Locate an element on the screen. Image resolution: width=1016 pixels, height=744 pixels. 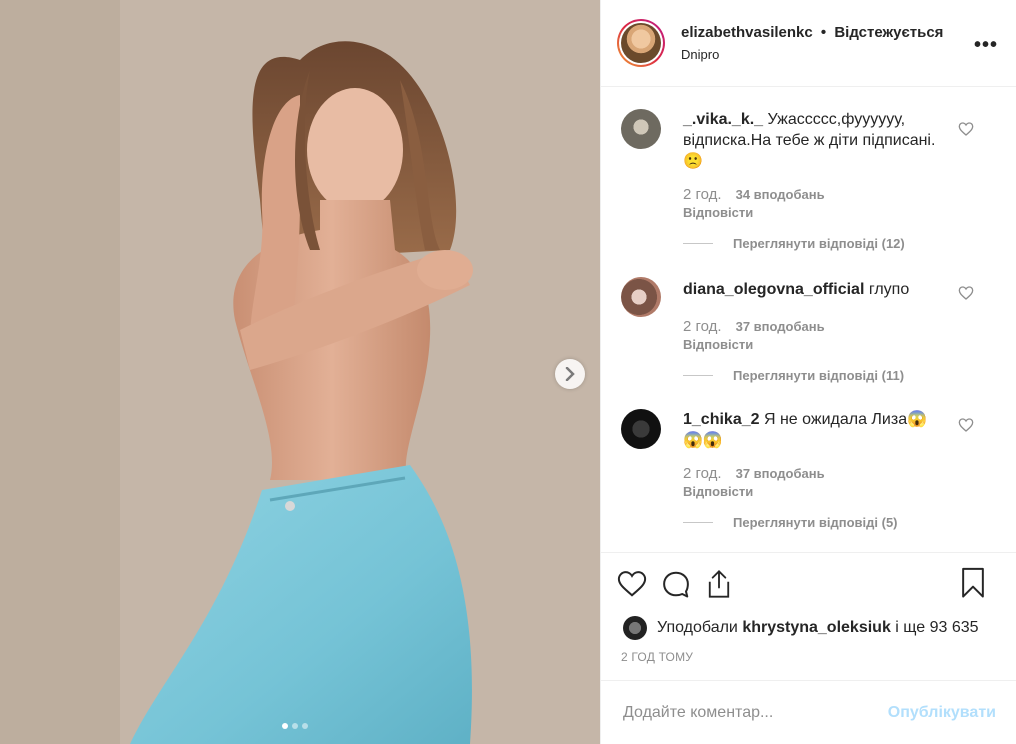
carousel-next-button is located at coordinates (570, 374).